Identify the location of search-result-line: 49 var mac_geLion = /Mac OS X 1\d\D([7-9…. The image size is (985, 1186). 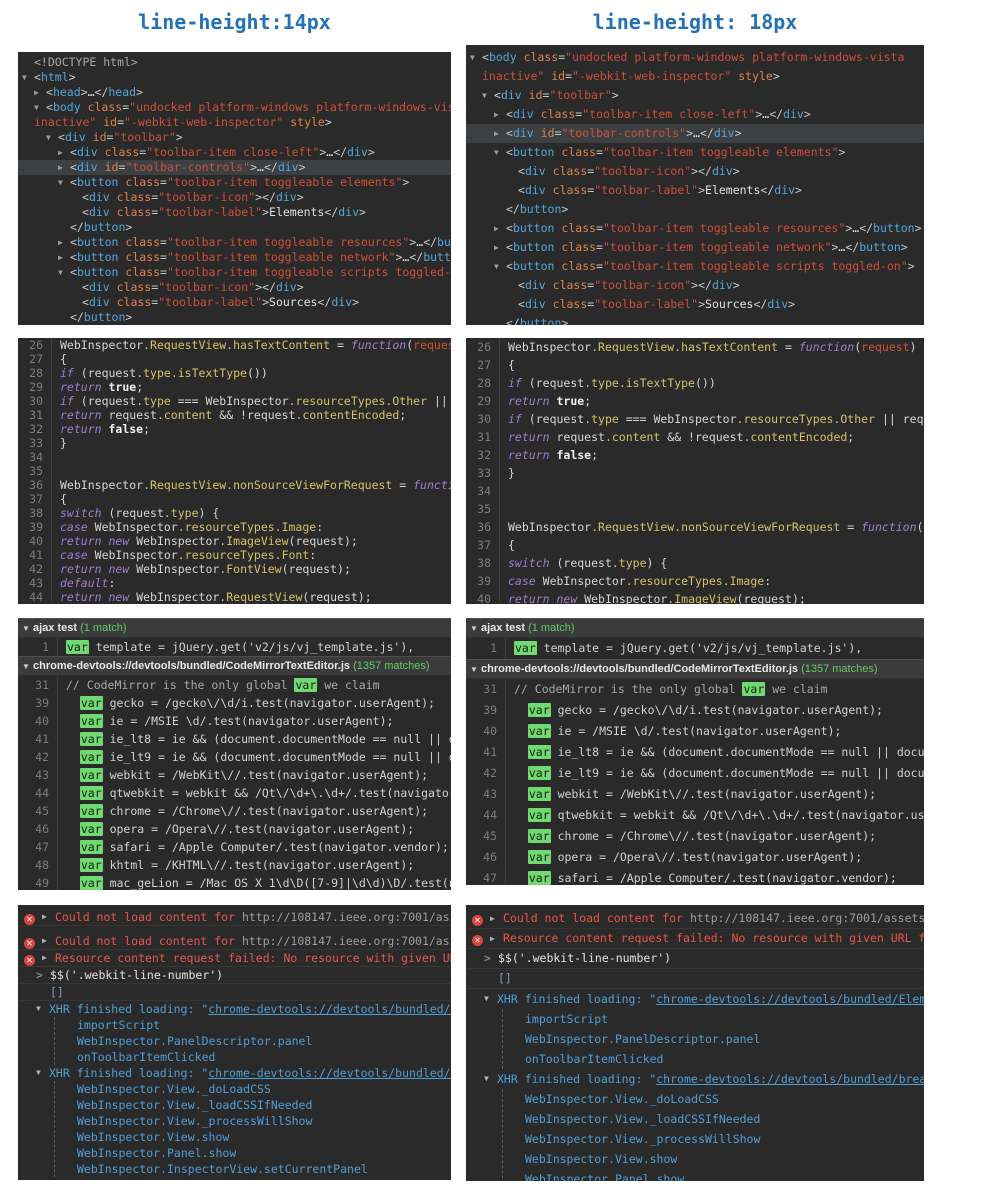
(234, 882).